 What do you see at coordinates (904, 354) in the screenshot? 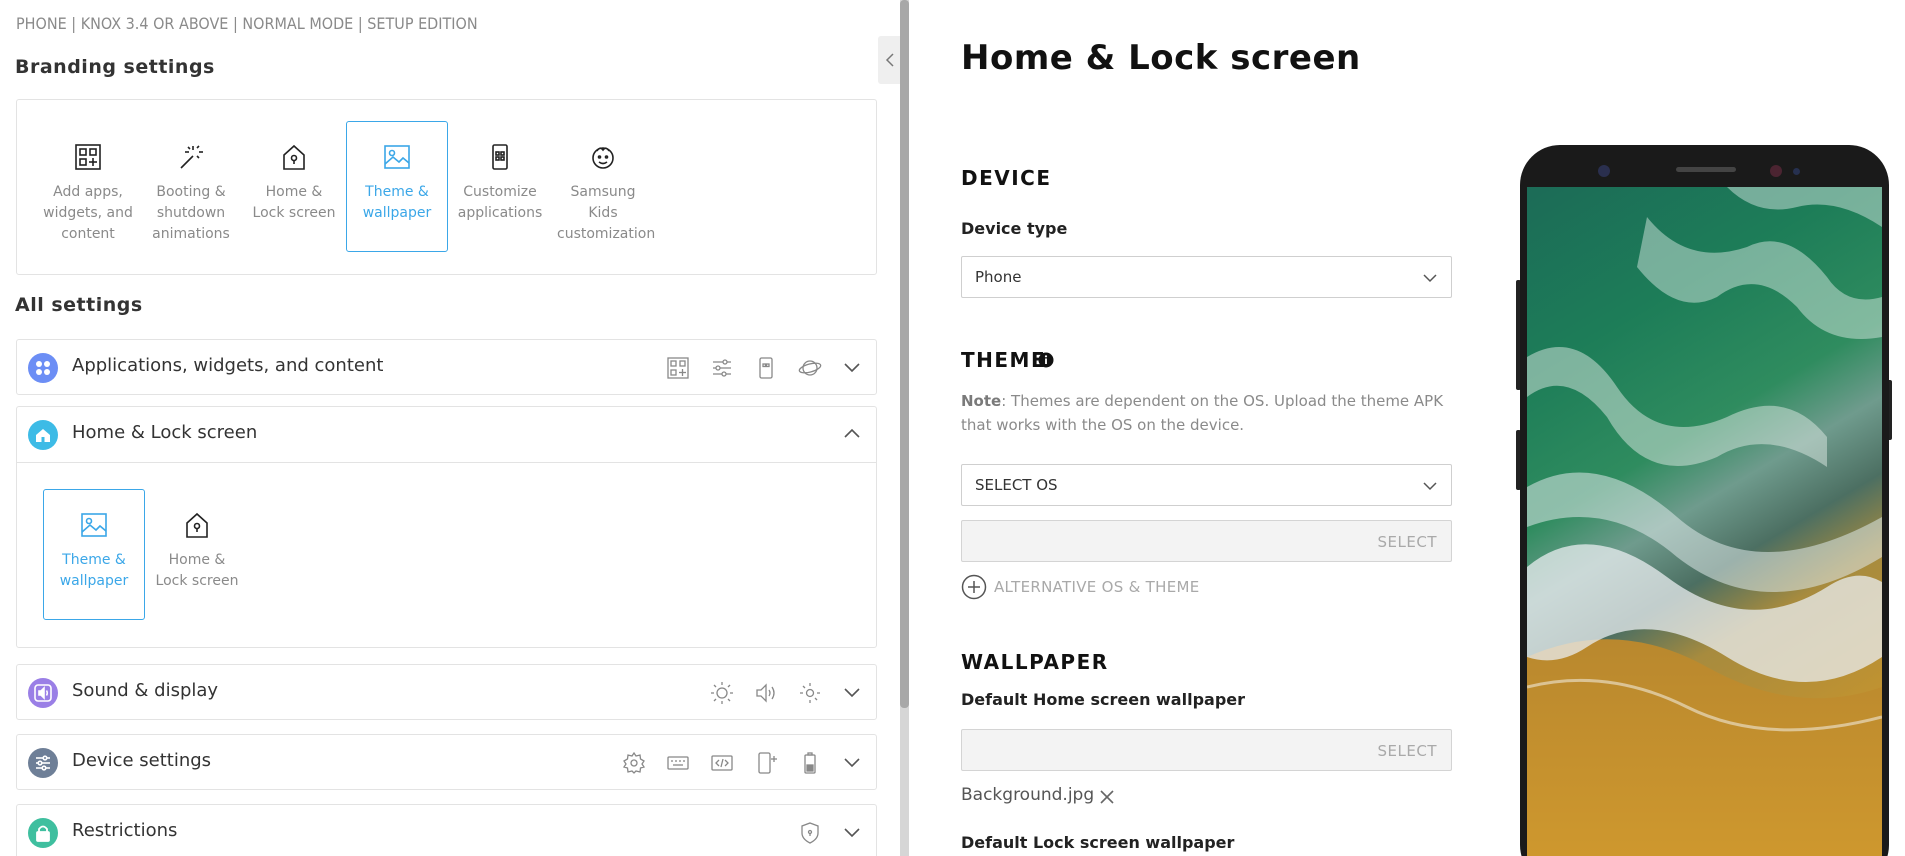
I see `left-panel-scrollbar-thumb` at bounding box center [904, 354].